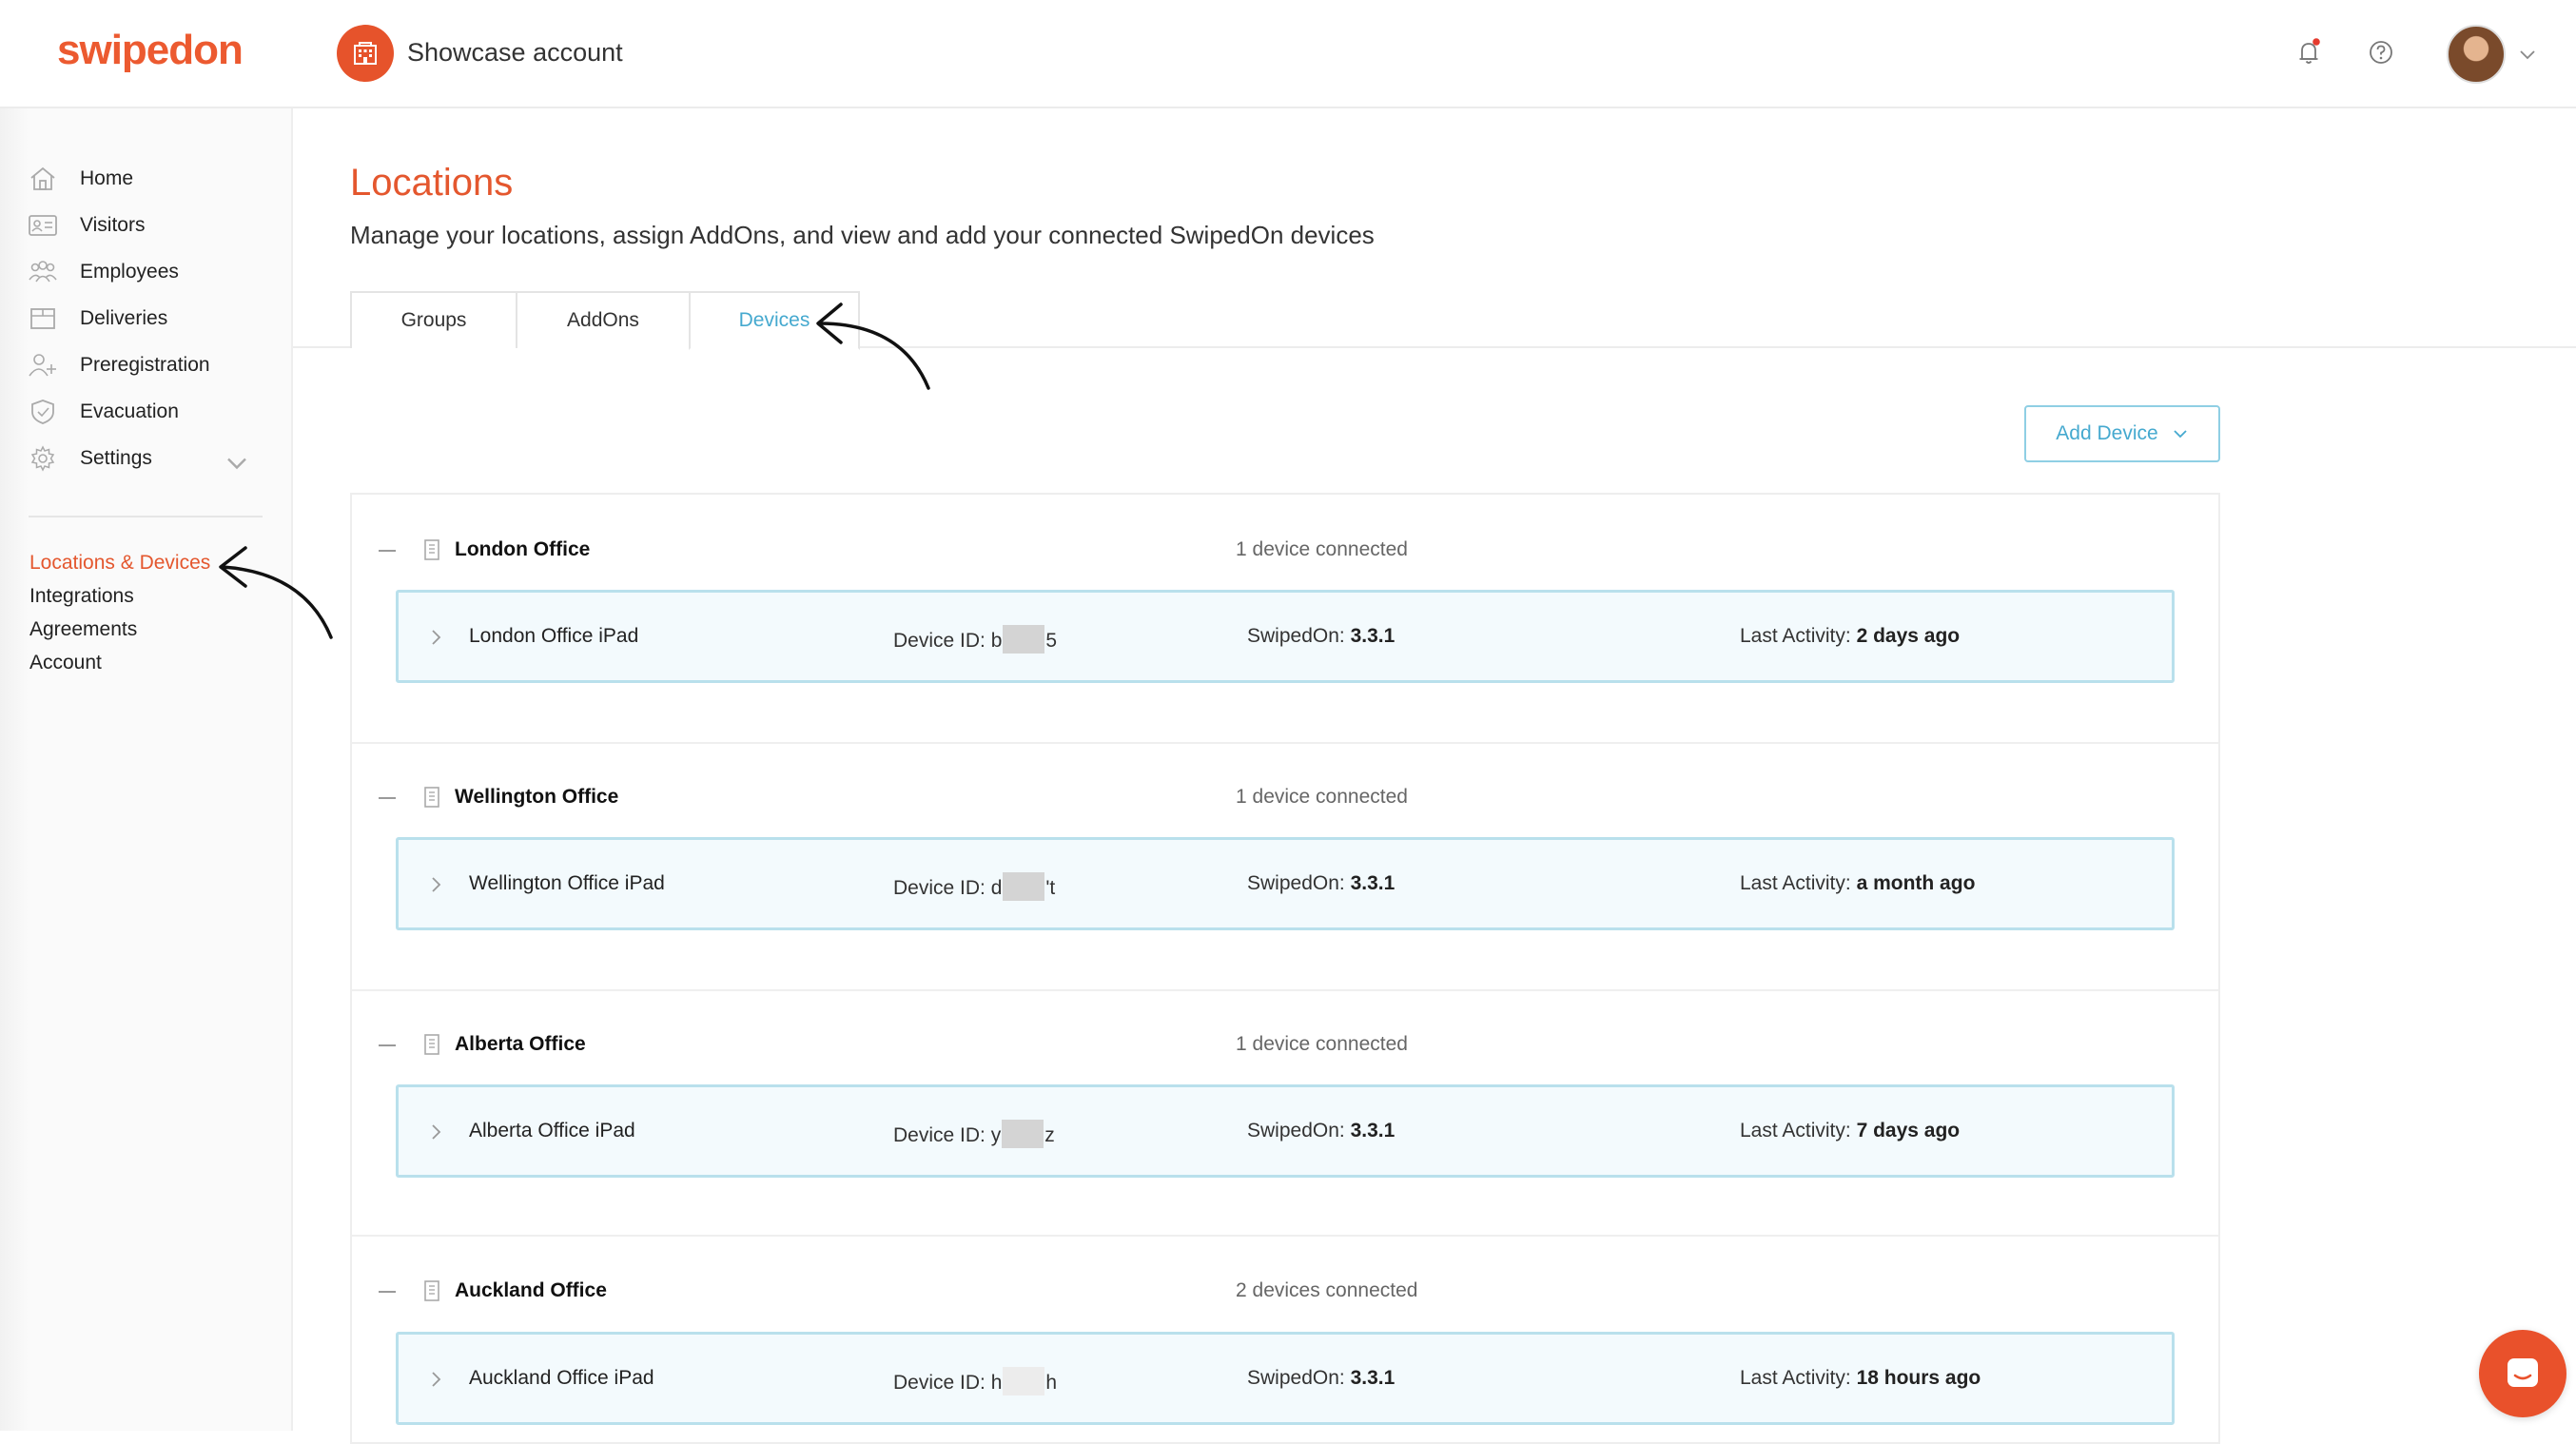 The image size is (2576, 1444). I want to click on tab-groups: Groups, so click(434, 319).